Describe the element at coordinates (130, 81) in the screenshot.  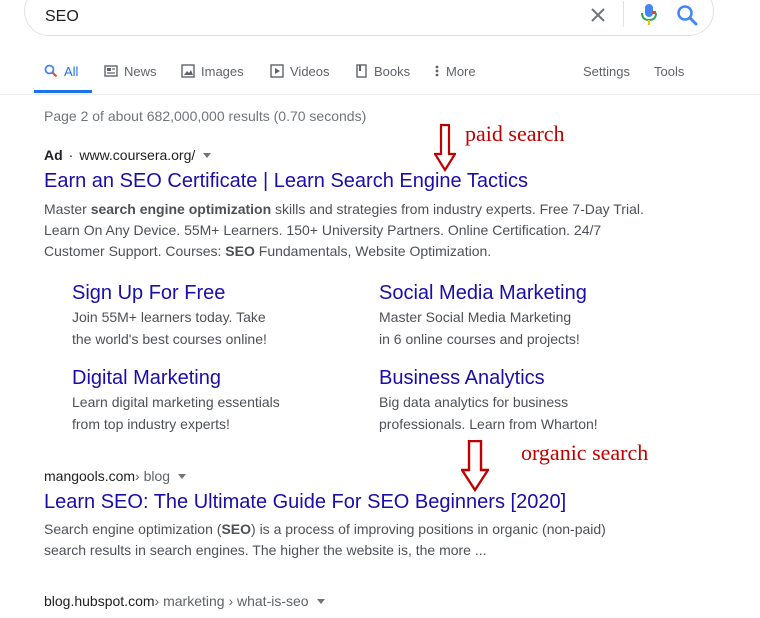
I see `tab-news: News` at that location.